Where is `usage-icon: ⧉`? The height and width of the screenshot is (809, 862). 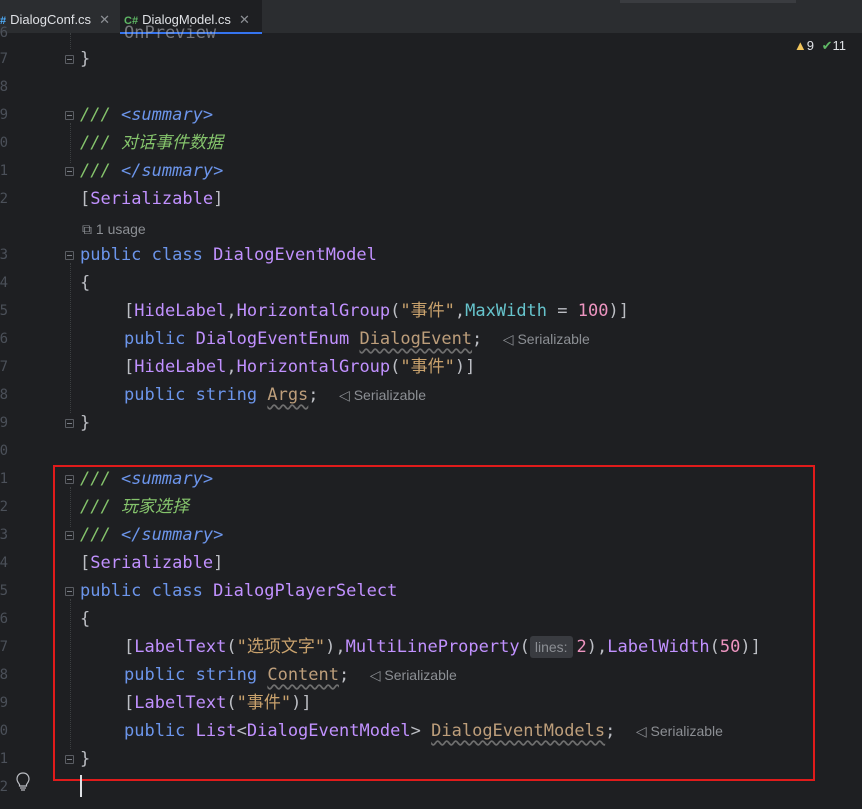 usage-icon: ⧉ is located at coordinates (87, 229).